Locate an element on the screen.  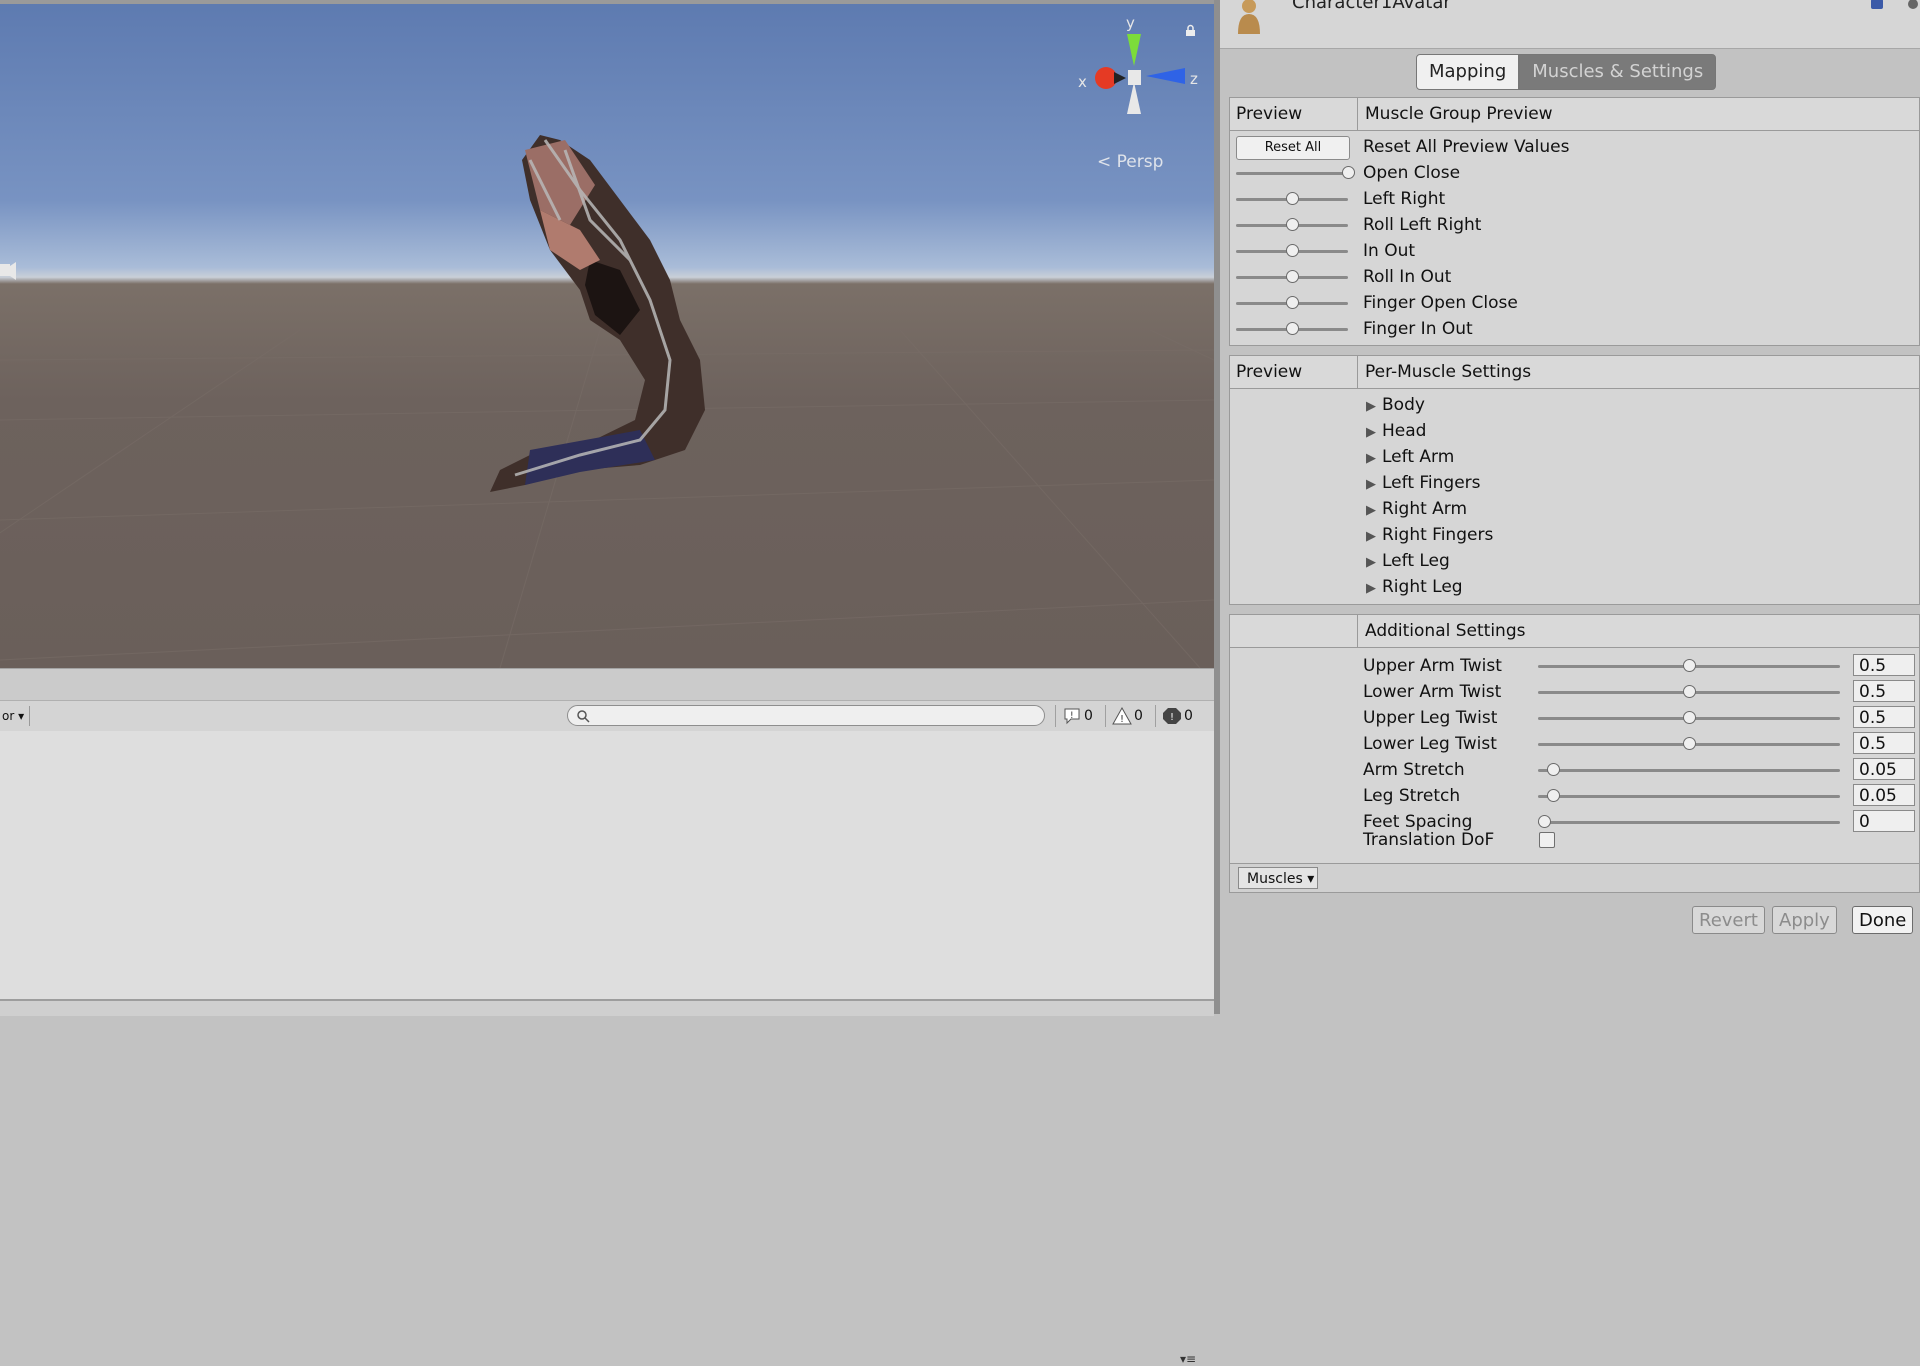
muscle-foldout-label: Right Fingers is located at coordinates (1438, 535).